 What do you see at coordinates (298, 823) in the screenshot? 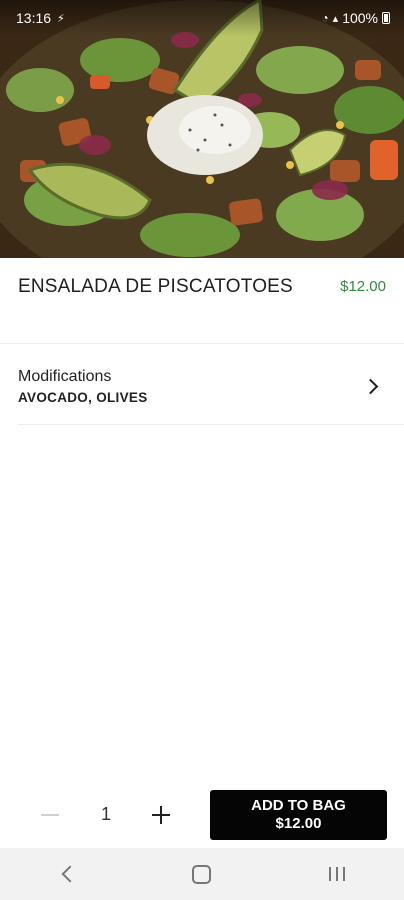
I see `add-to-bag-price: $12.00` at bounding box center [298, 823].